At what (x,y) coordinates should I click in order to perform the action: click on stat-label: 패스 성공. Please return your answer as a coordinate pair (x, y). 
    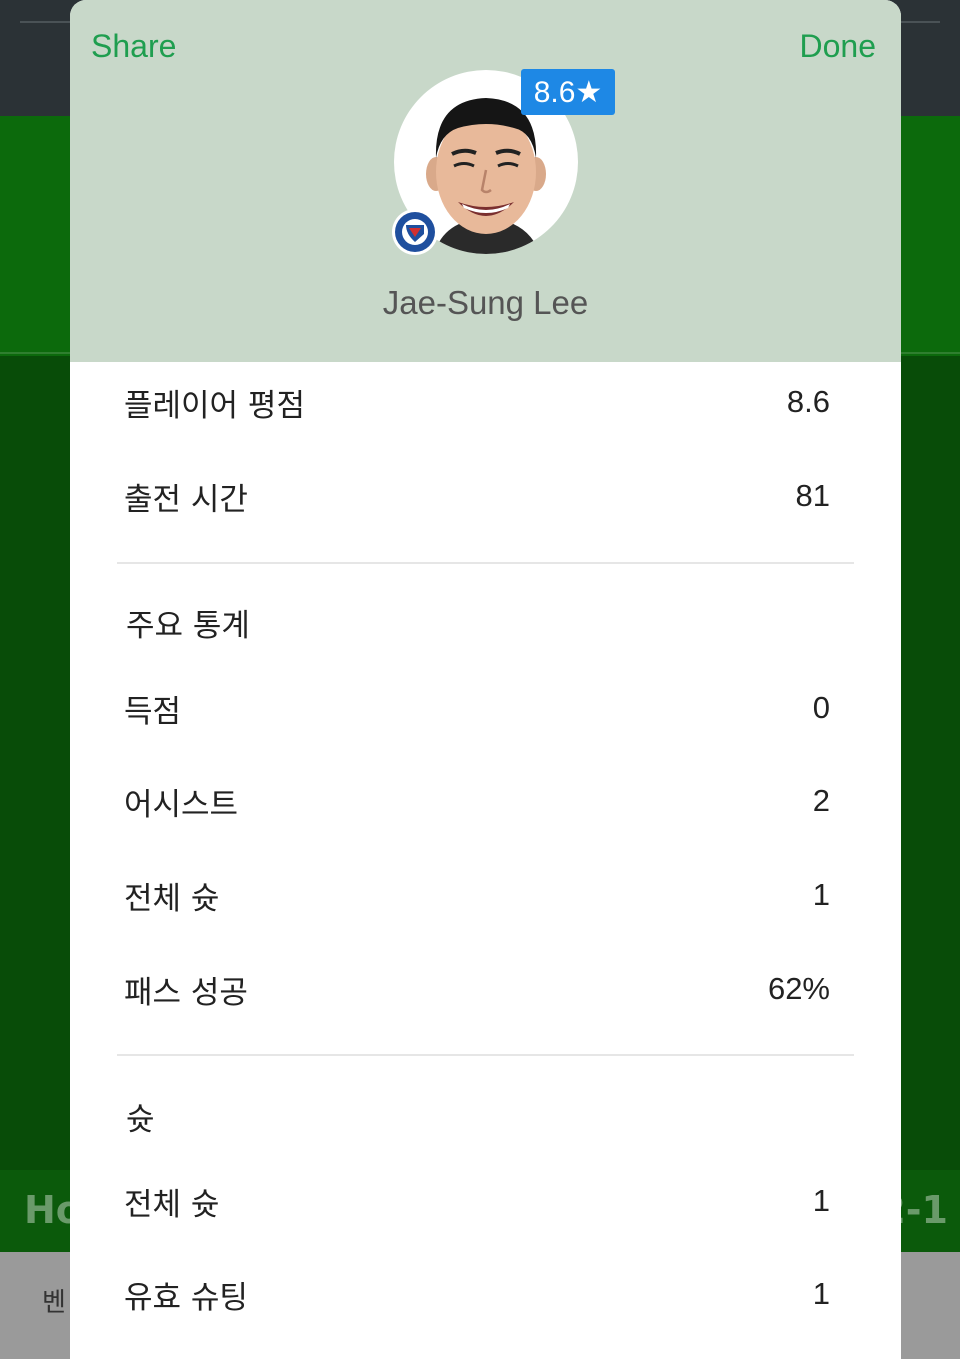
    Looking at the image, I should click on (186, 992).